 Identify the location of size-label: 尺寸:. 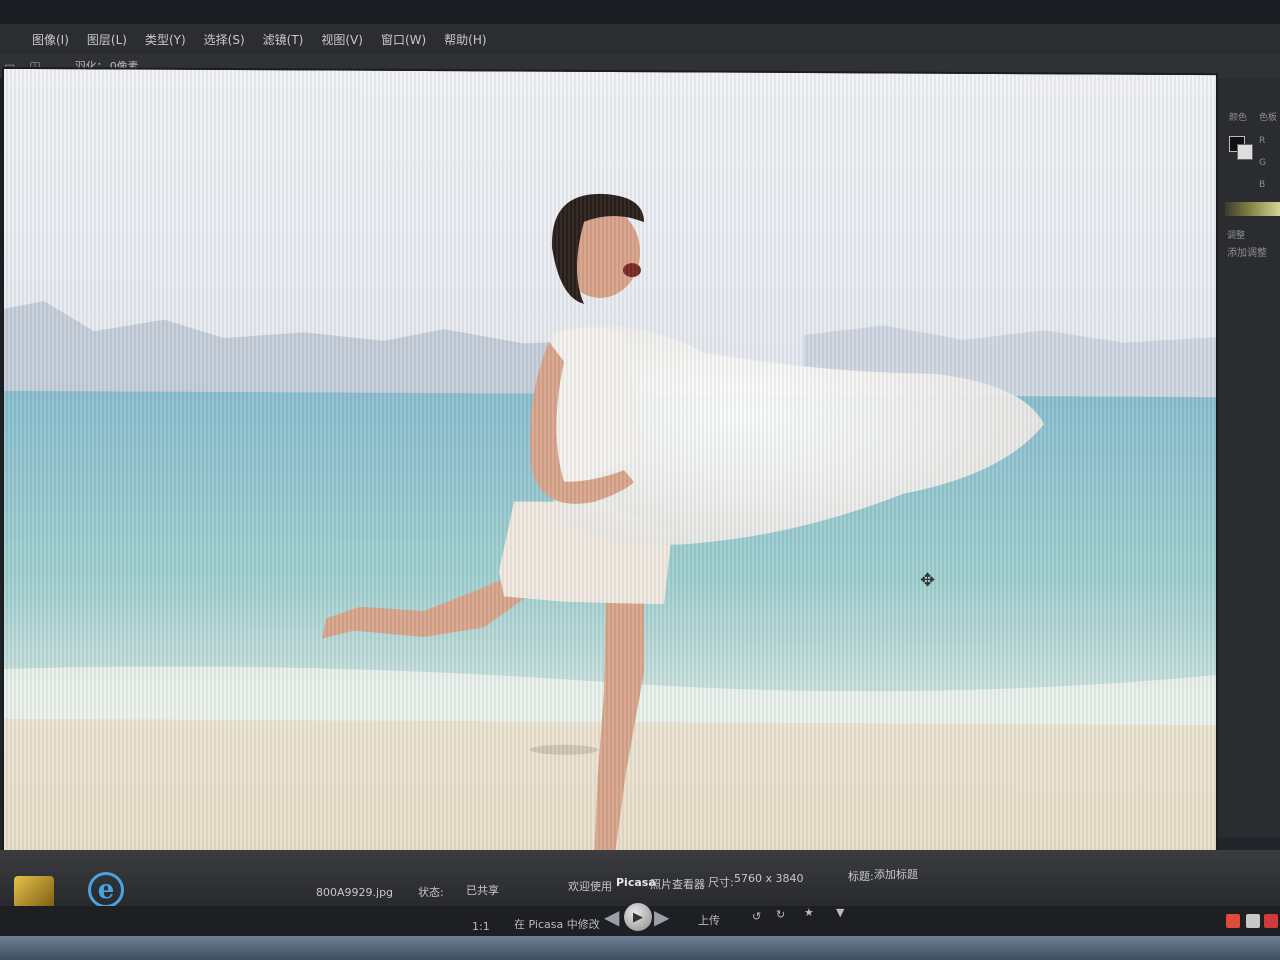
(721, 882).